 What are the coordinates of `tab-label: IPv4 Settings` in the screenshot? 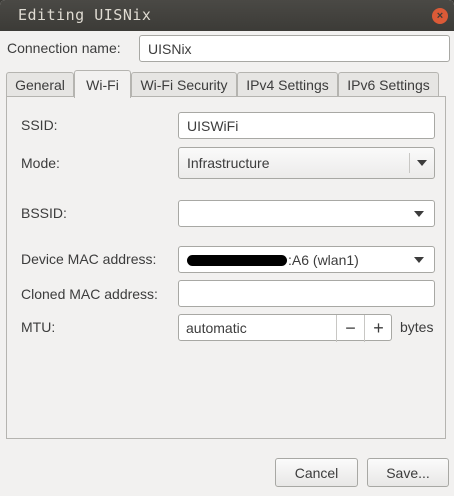 It's located at (287, 85).